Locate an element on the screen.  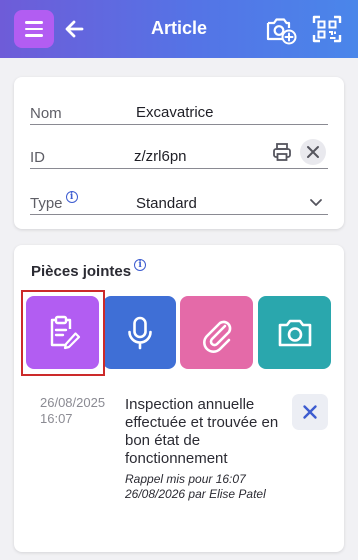
id-label: ID is located at coordinates (37, 157).